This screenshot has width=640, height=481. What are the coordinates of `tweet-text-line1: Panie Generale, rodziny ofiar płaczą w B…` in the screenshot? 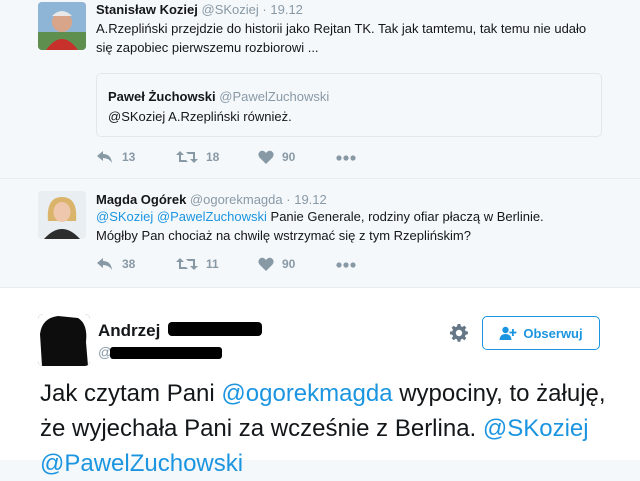 It's located at (405, 216).